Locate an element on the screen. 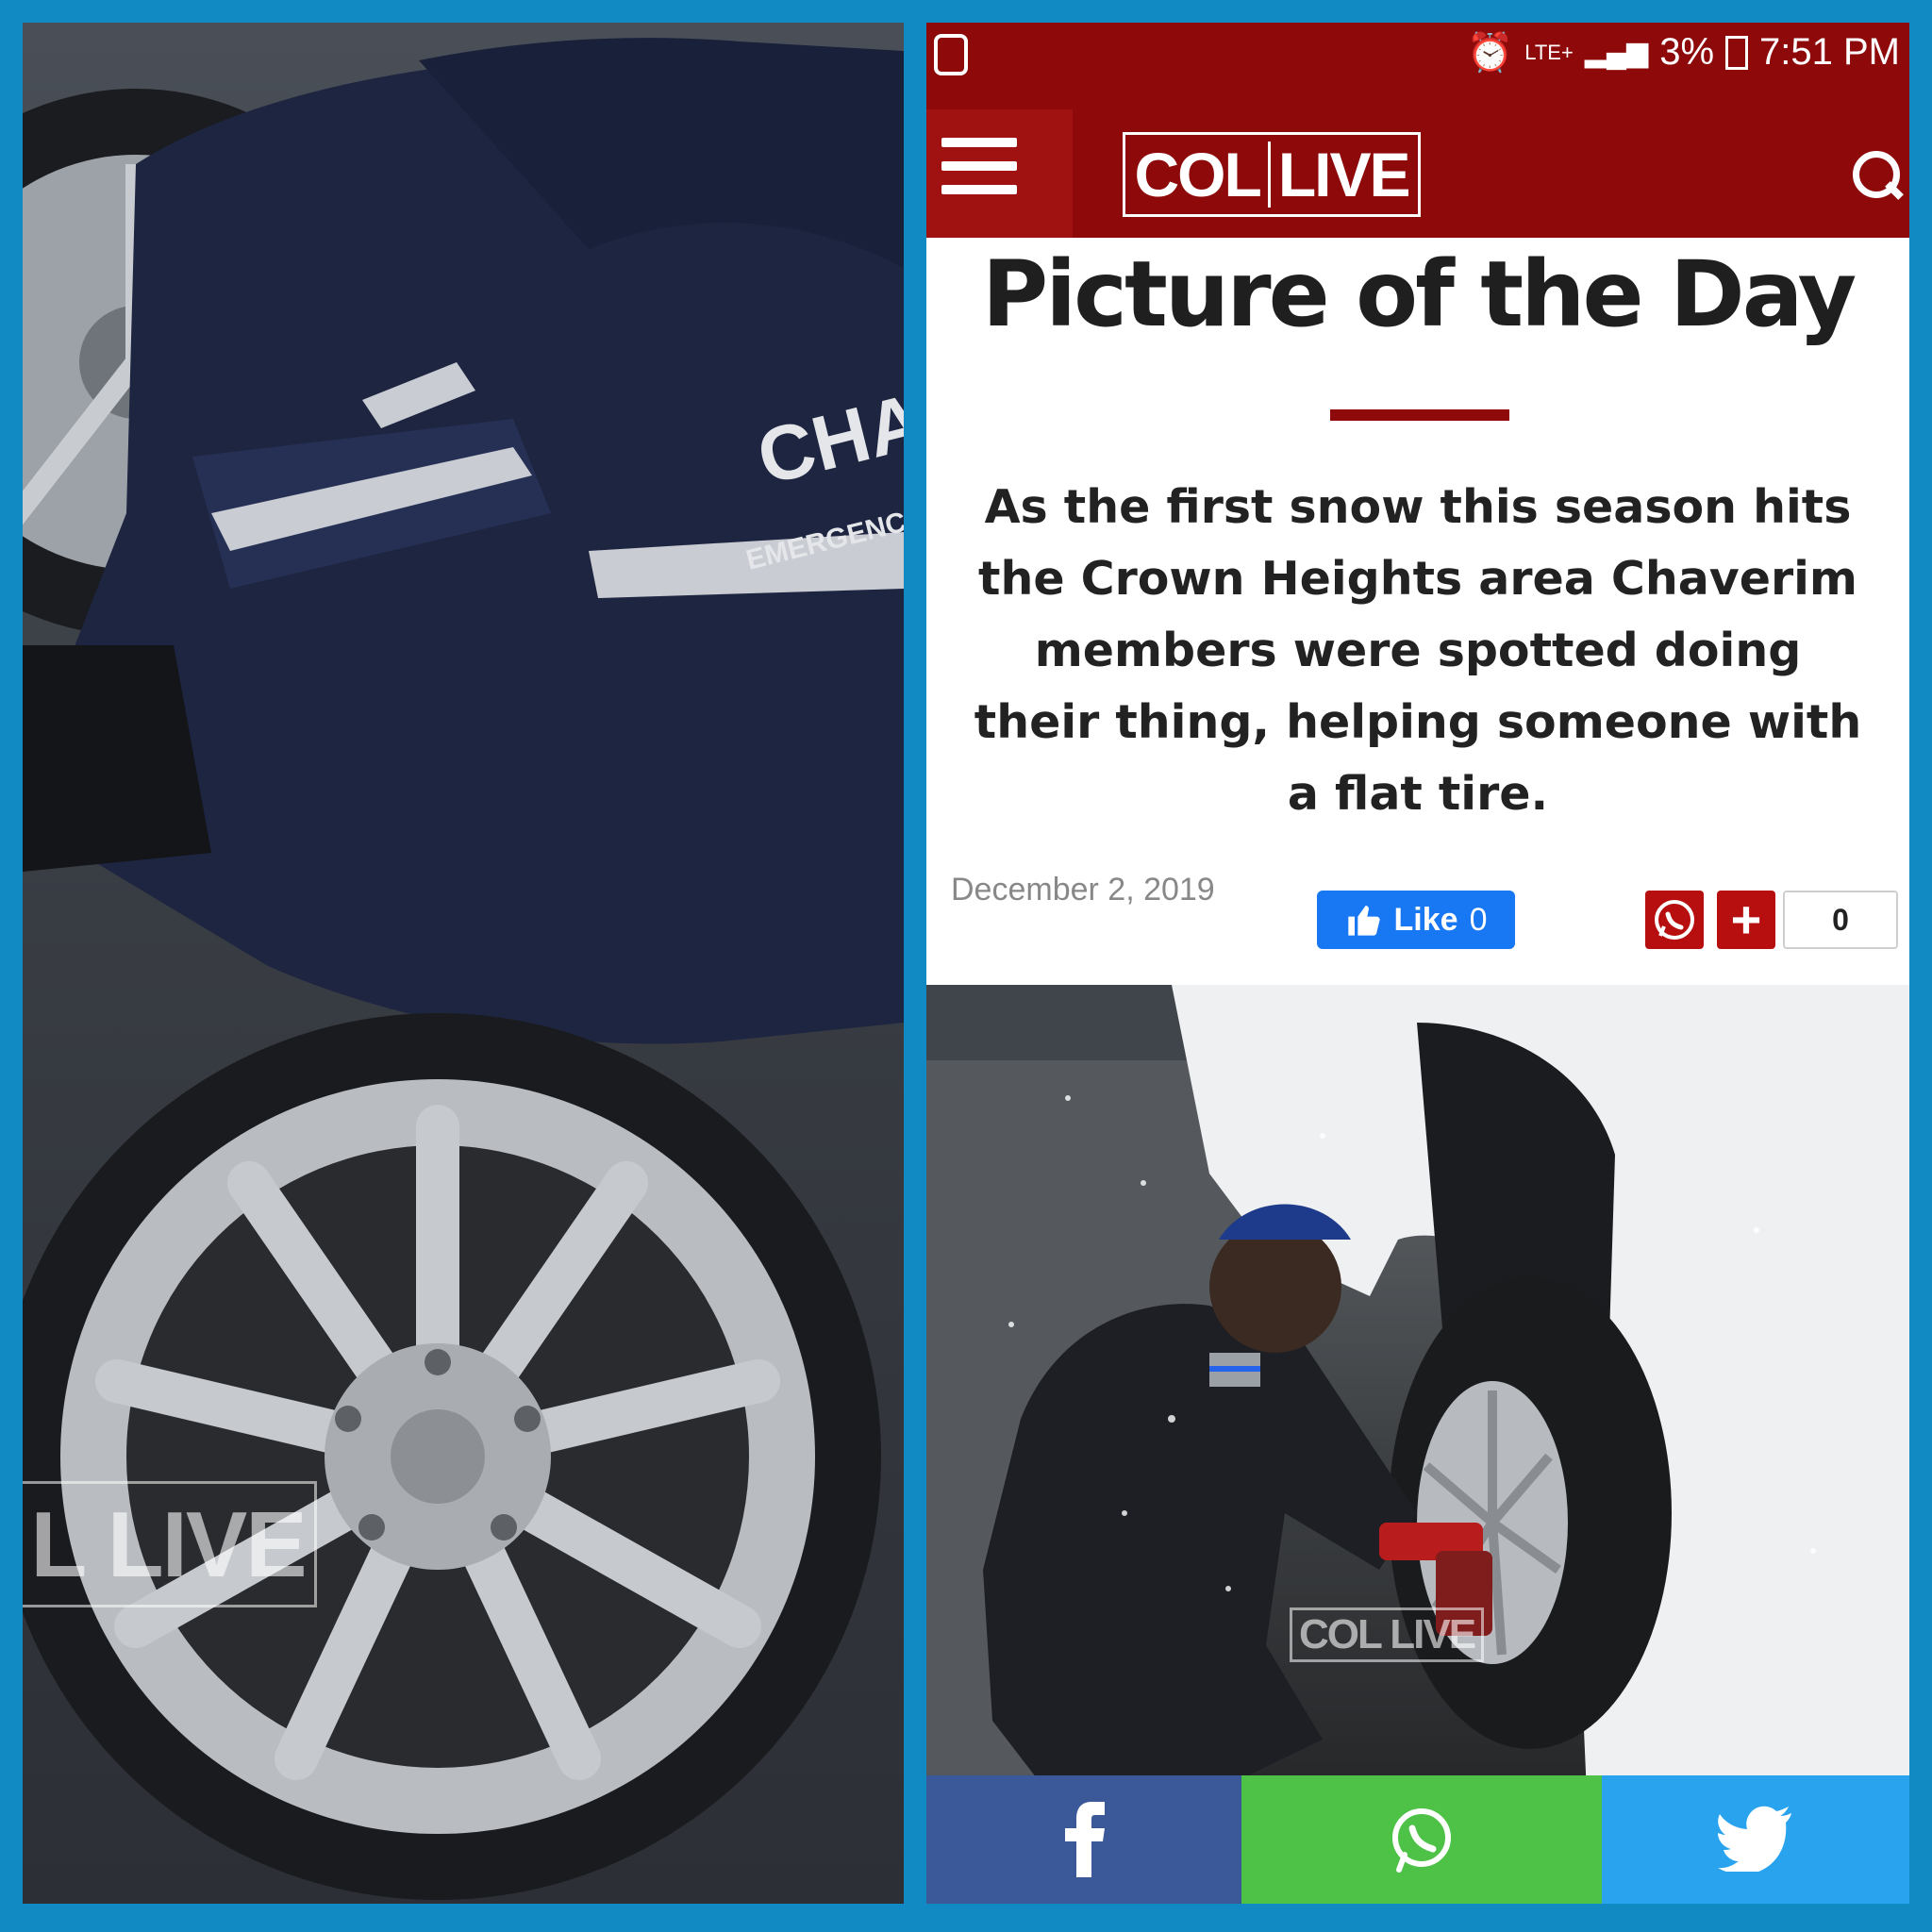 This screenshot has height=1932, width=1932. share-bar is located at coordinates (1417, 1839).